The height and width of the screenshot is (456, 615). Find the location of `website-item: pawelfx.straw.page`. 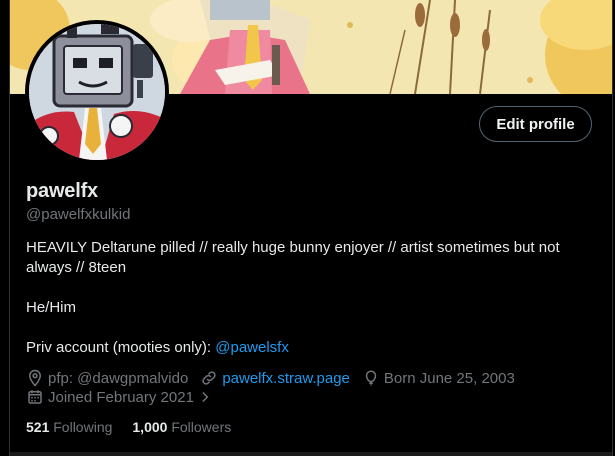

website-item: pawelfx.straw.page is located at coordinates (275, 378).